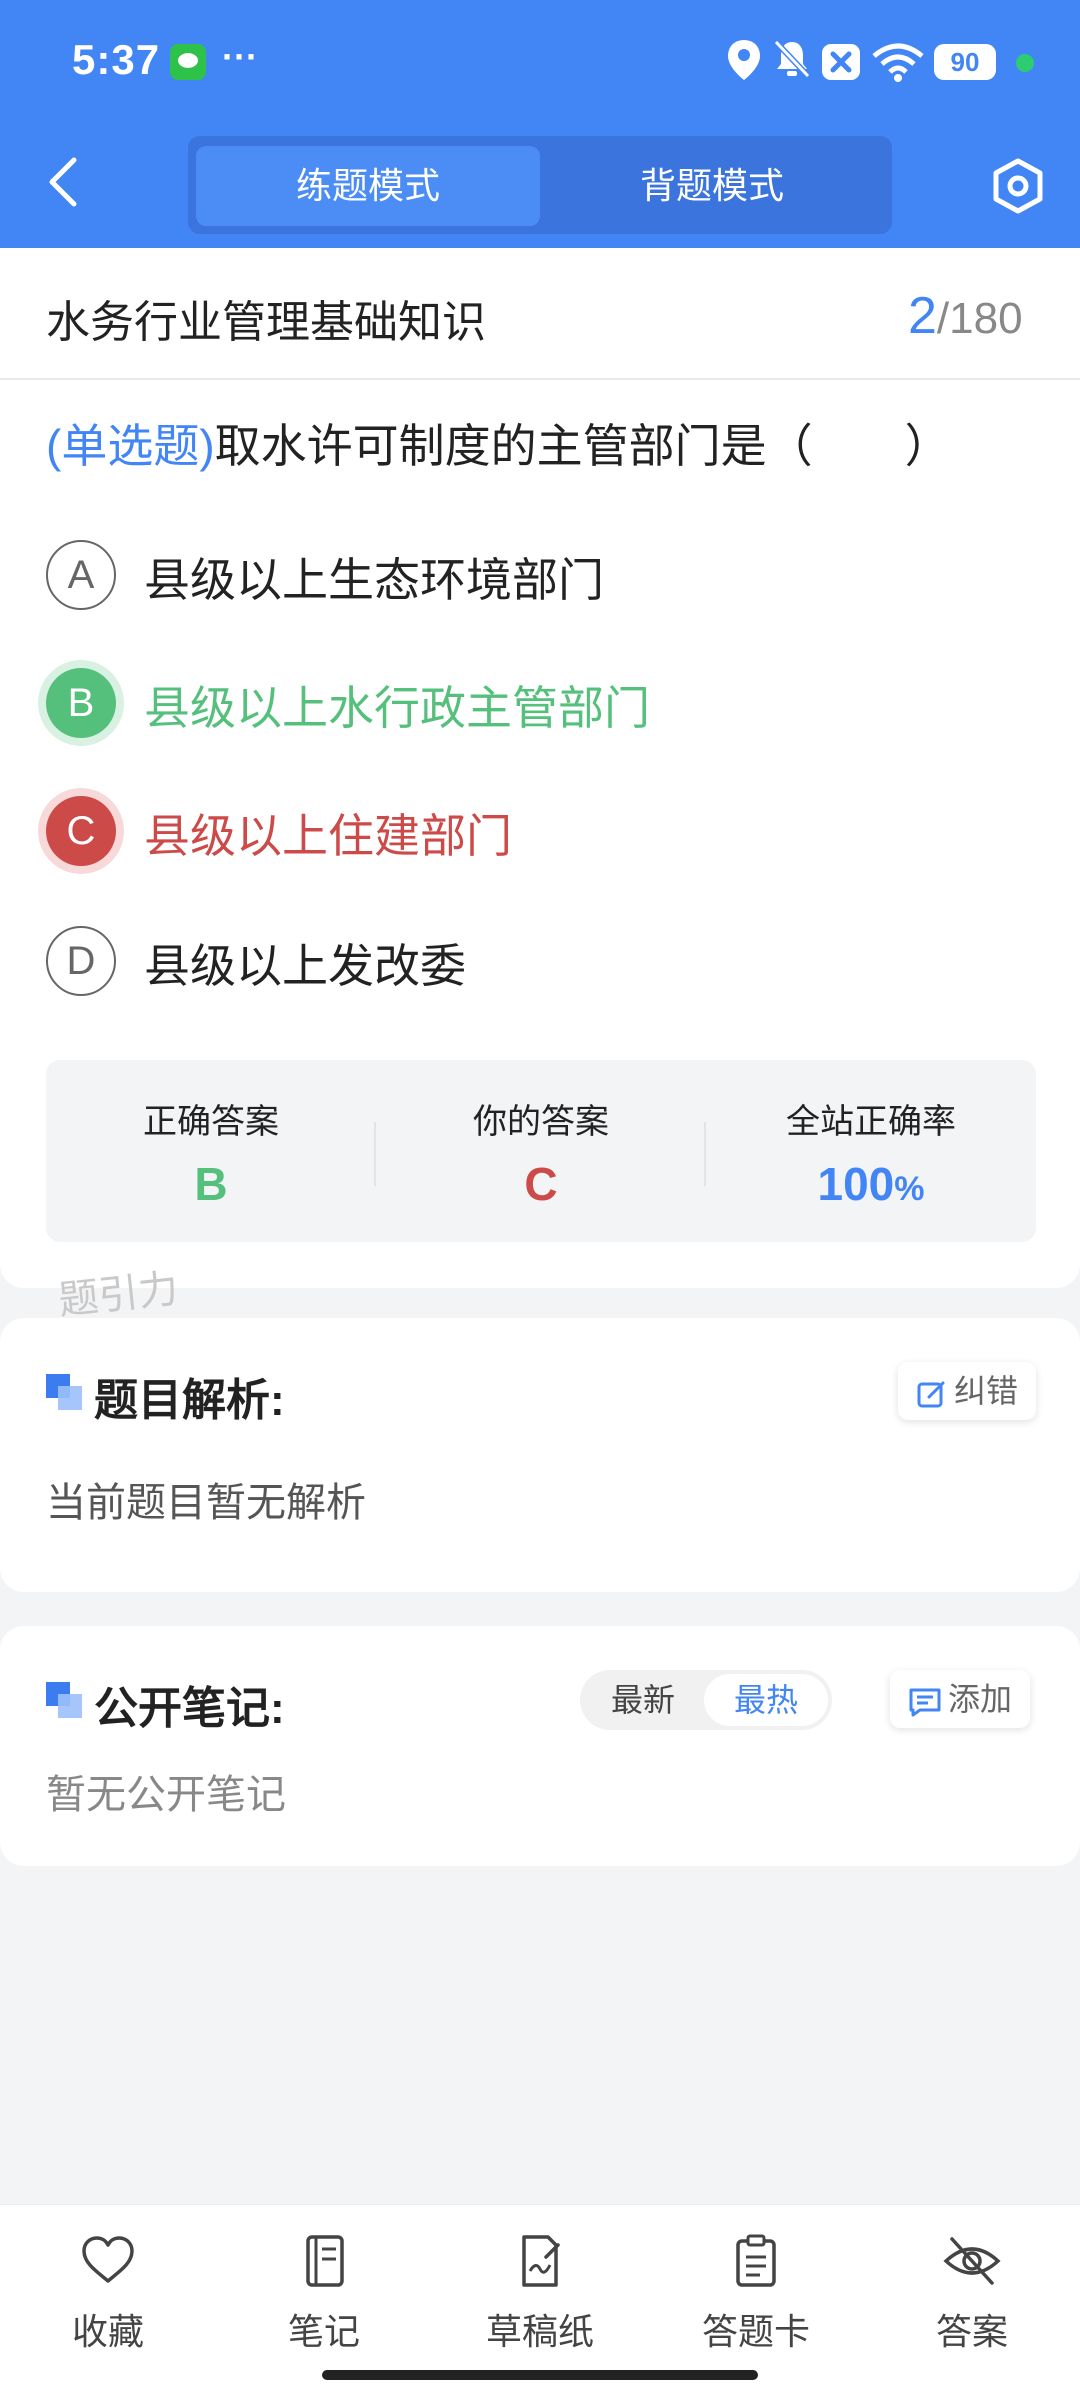 This screenshot has width=1080, height=2401. I want to click on option-letter: A, so click(81, 575).